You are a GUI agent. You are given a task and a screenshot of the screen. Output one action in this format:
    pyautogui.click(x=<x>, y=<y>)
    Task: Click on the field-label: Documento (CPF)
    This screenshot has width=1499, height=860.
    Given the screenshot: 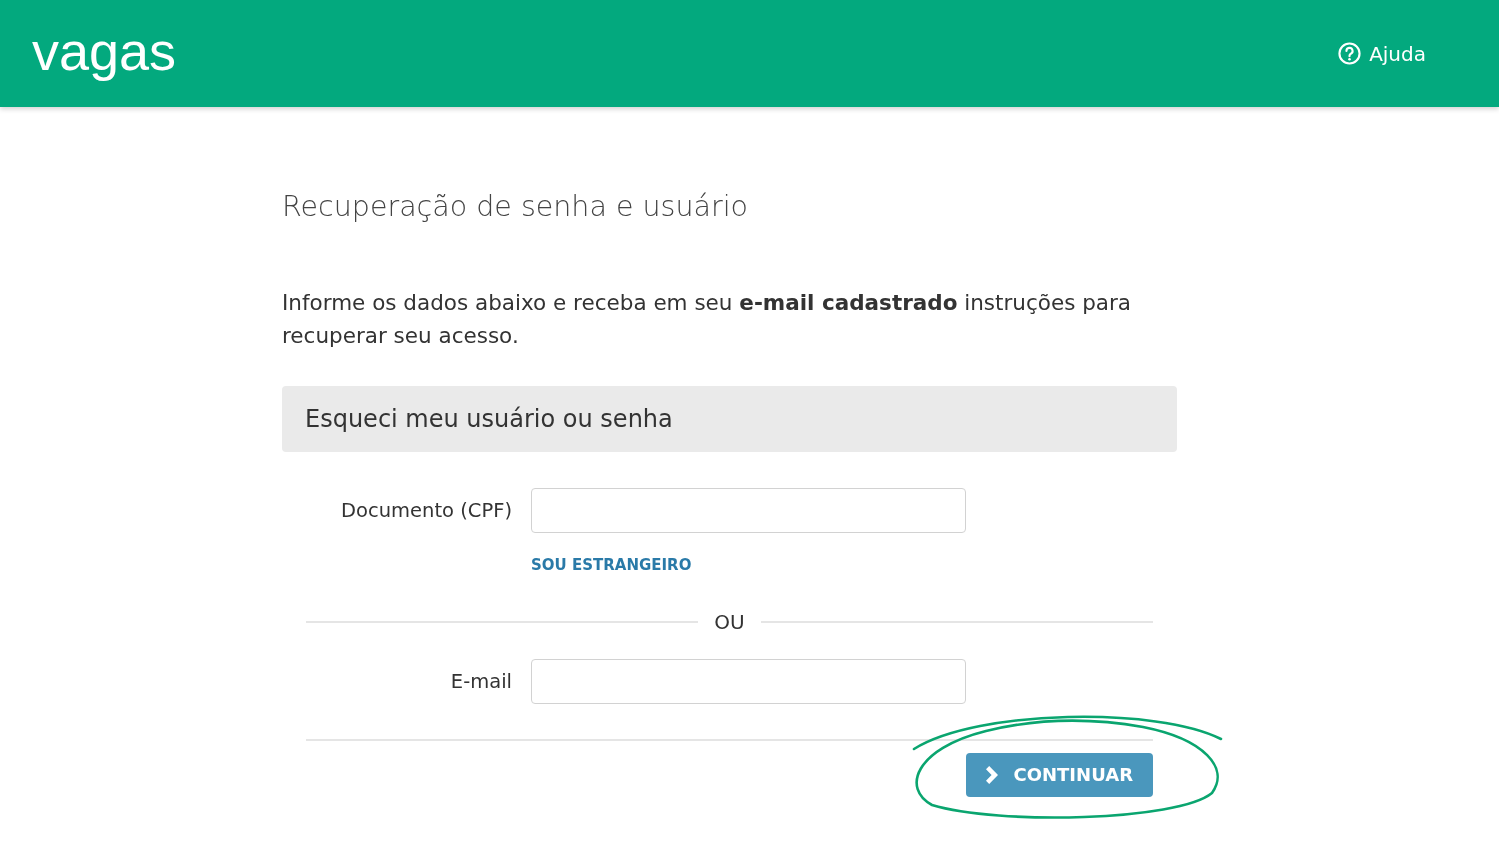 What is the action you would take?
    pyautogui.click(x=426, y=510)
    